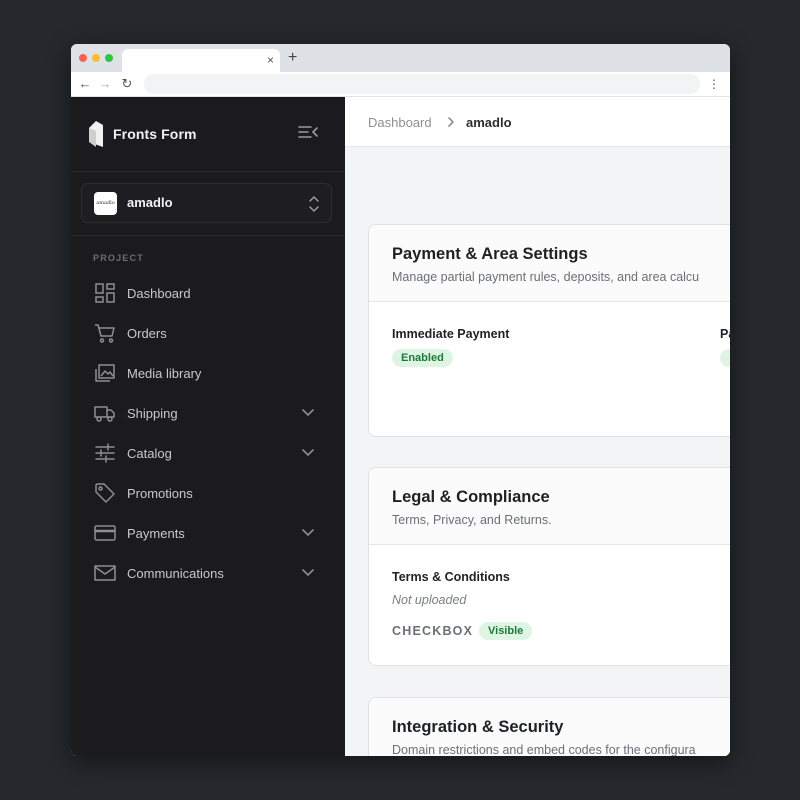  Describe the element at coordinates (105, 203) in the screenshot. I see `store-logo: amadlo` at that location.